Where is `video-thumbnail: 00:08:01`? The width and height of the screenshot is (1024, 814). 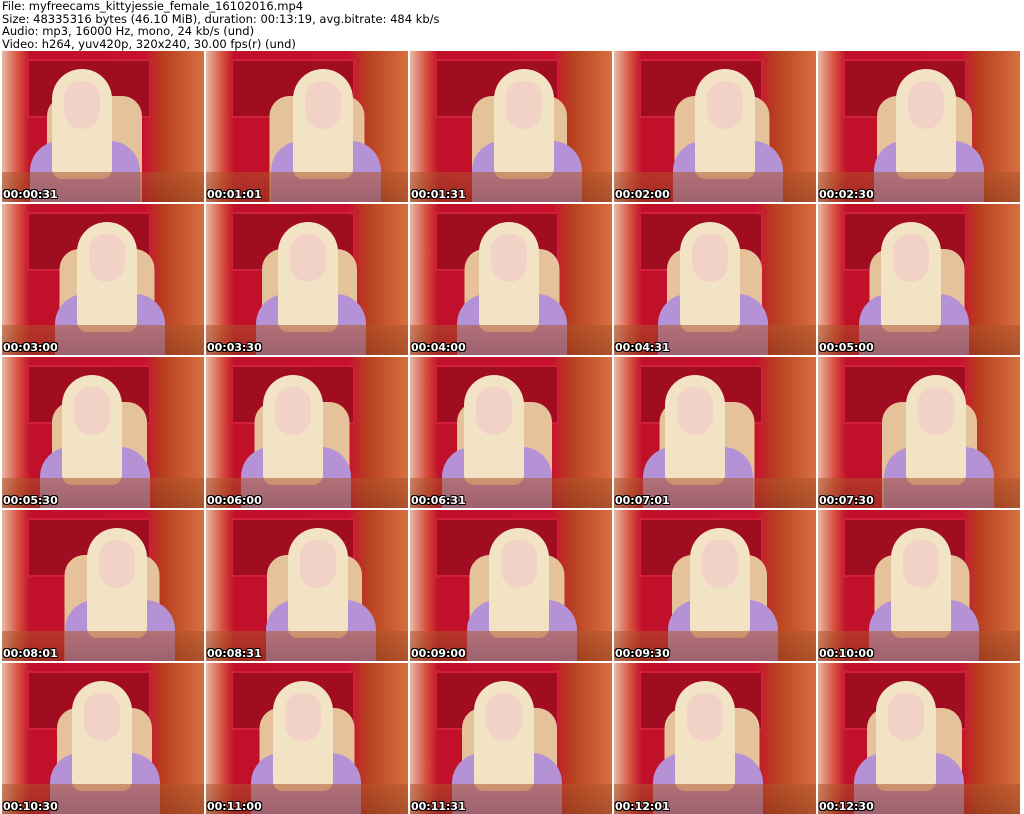
video-thumbnail: 00:08:01 is located at coordinates (103, 585).